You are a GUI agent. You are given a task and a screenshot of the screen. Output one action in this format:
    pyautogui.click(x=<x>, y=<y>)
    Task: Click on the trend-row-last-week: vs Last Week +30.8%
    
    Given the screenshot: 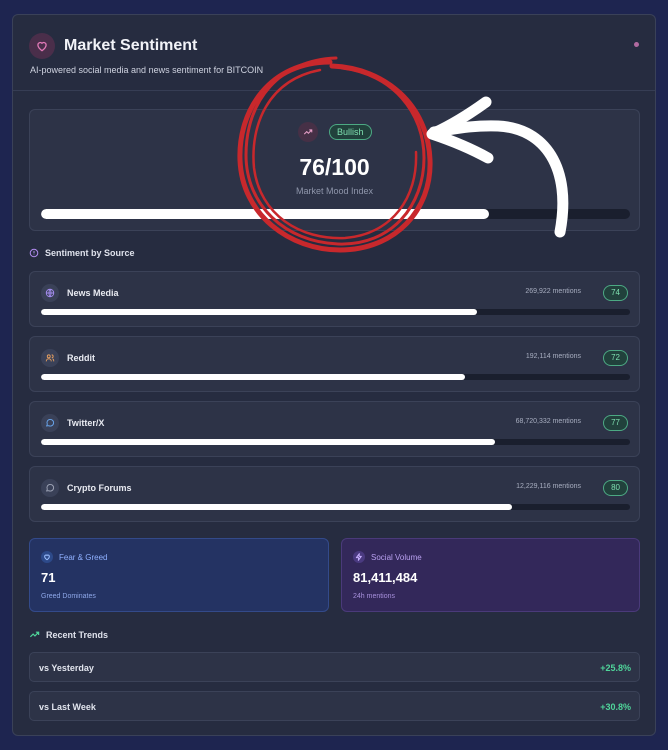 What is the action you would take?
    pyautogui.click(x=334, y=706)
    